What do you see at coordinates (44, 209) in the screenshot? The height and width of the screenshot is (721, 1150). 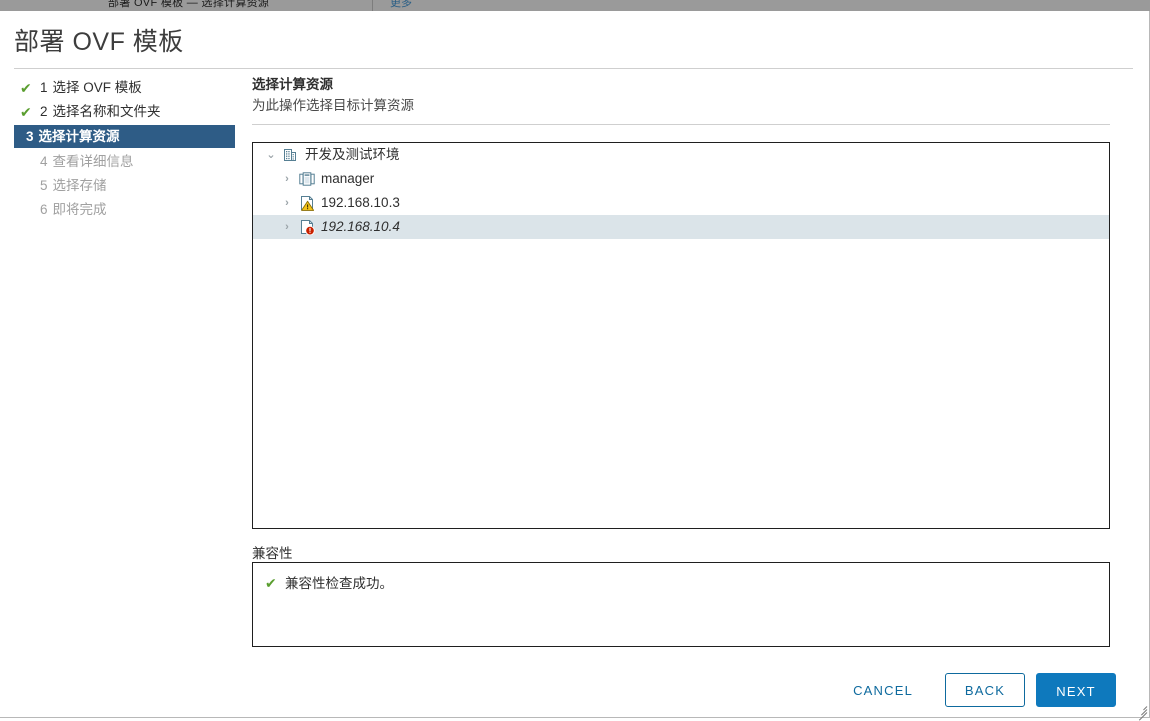 I see `wizard-step-number: 6` at bounding box center [44, 209].